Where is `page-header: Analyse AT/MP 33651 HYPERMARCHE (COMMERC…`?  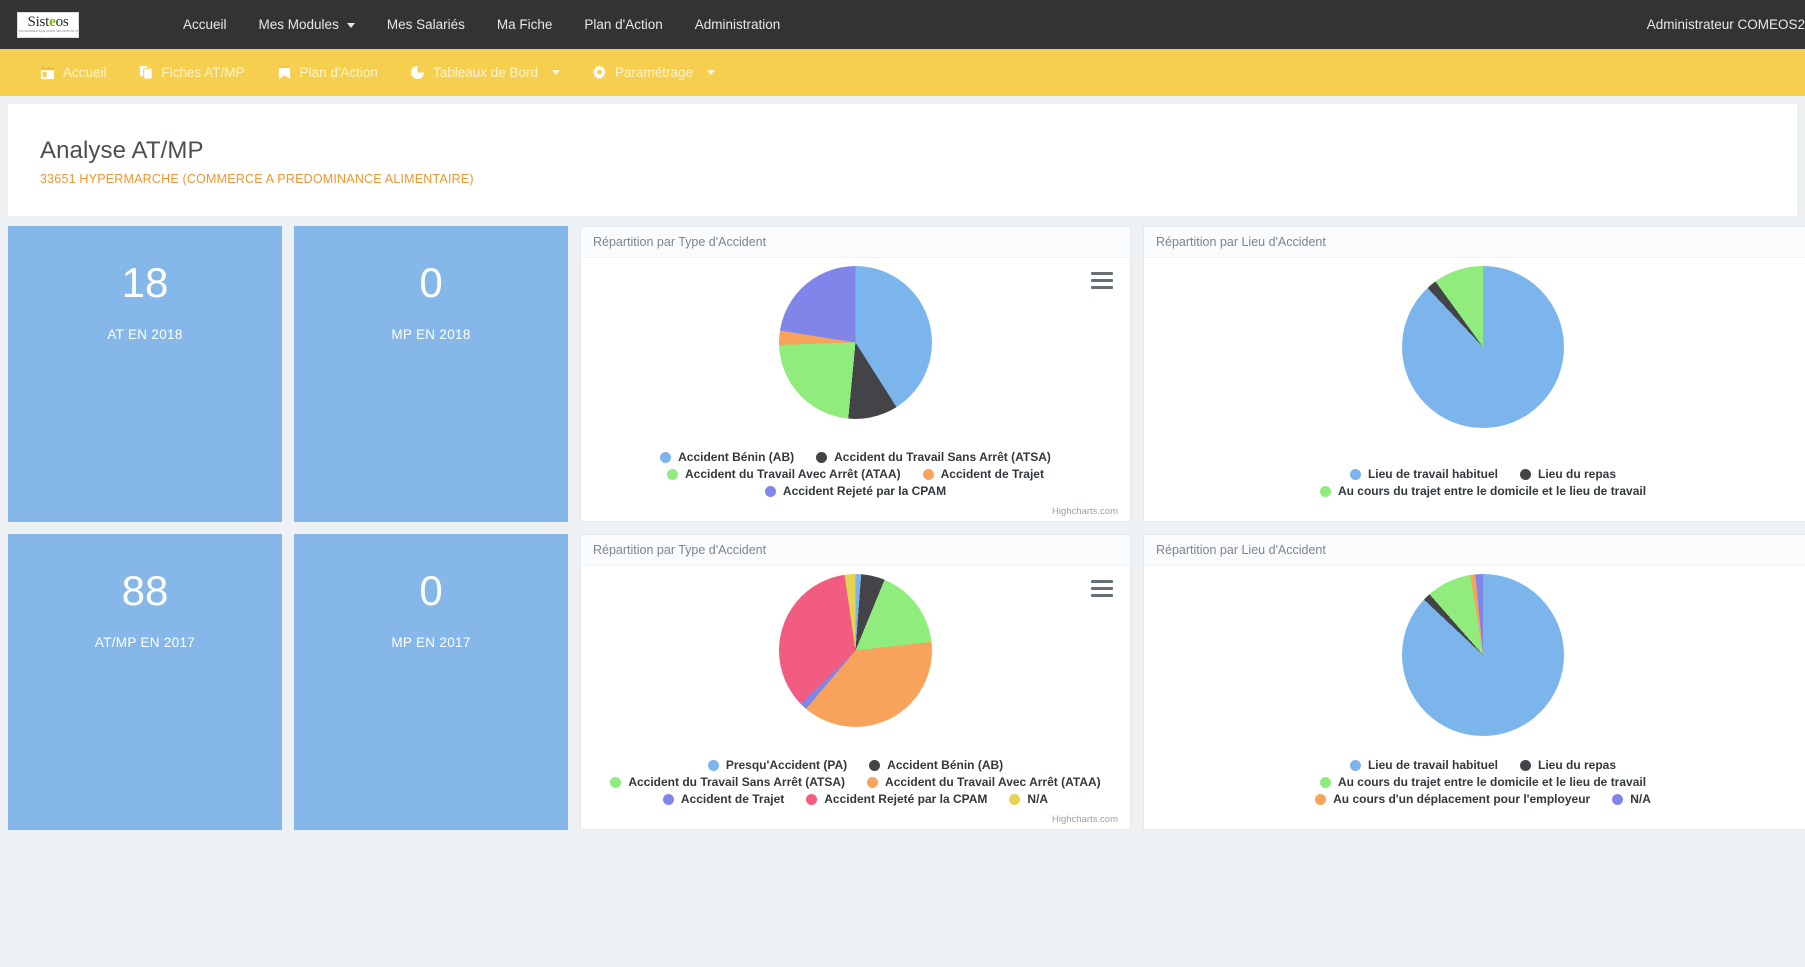 page-header: Analyse AT/MP 33651 HYPERMARCHE (COMMERC… is located at coordinates (902, 160).